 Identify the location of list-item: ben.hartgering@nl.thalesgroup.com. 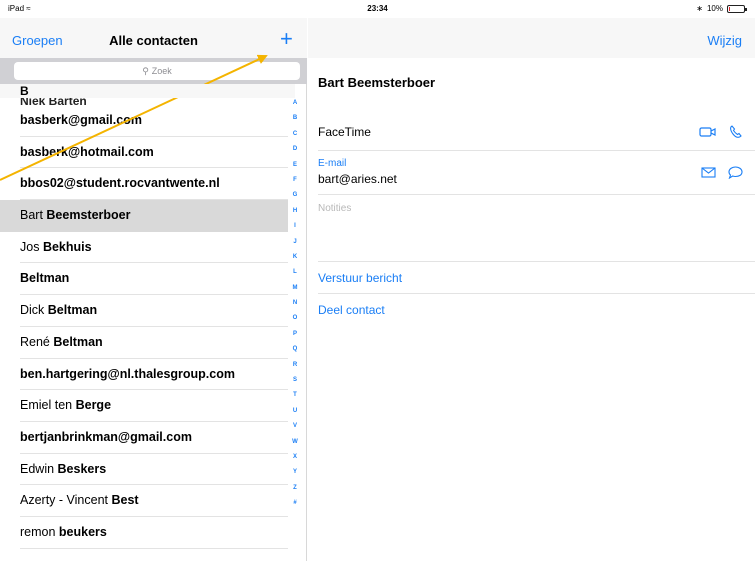
(154, 375).